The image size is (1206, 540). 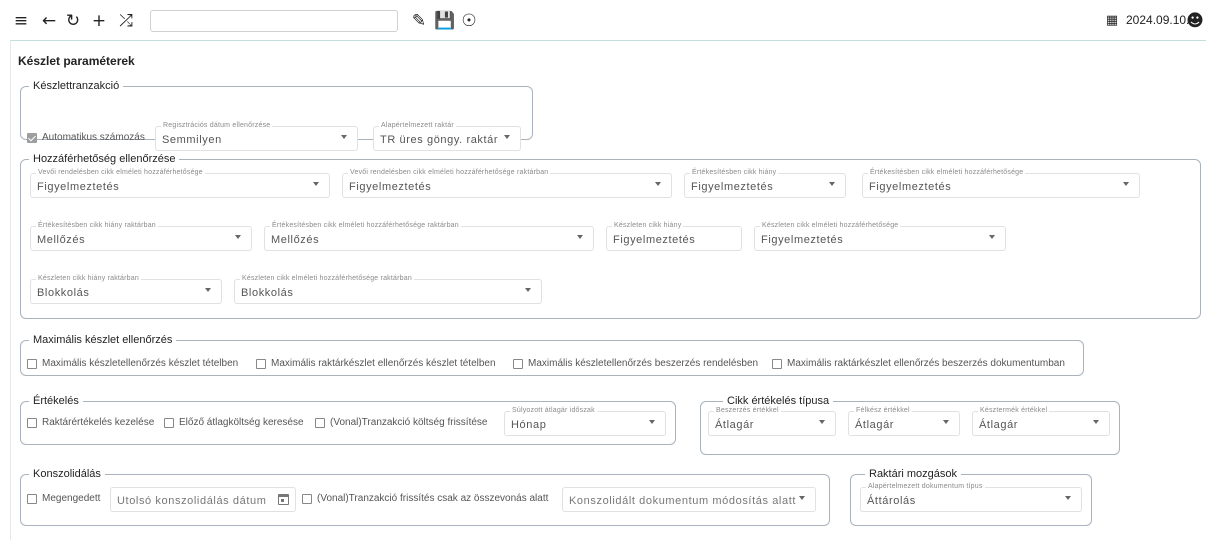 I want to click on toolbar-date: 2024.09.10., so click(x=1157, y=20).